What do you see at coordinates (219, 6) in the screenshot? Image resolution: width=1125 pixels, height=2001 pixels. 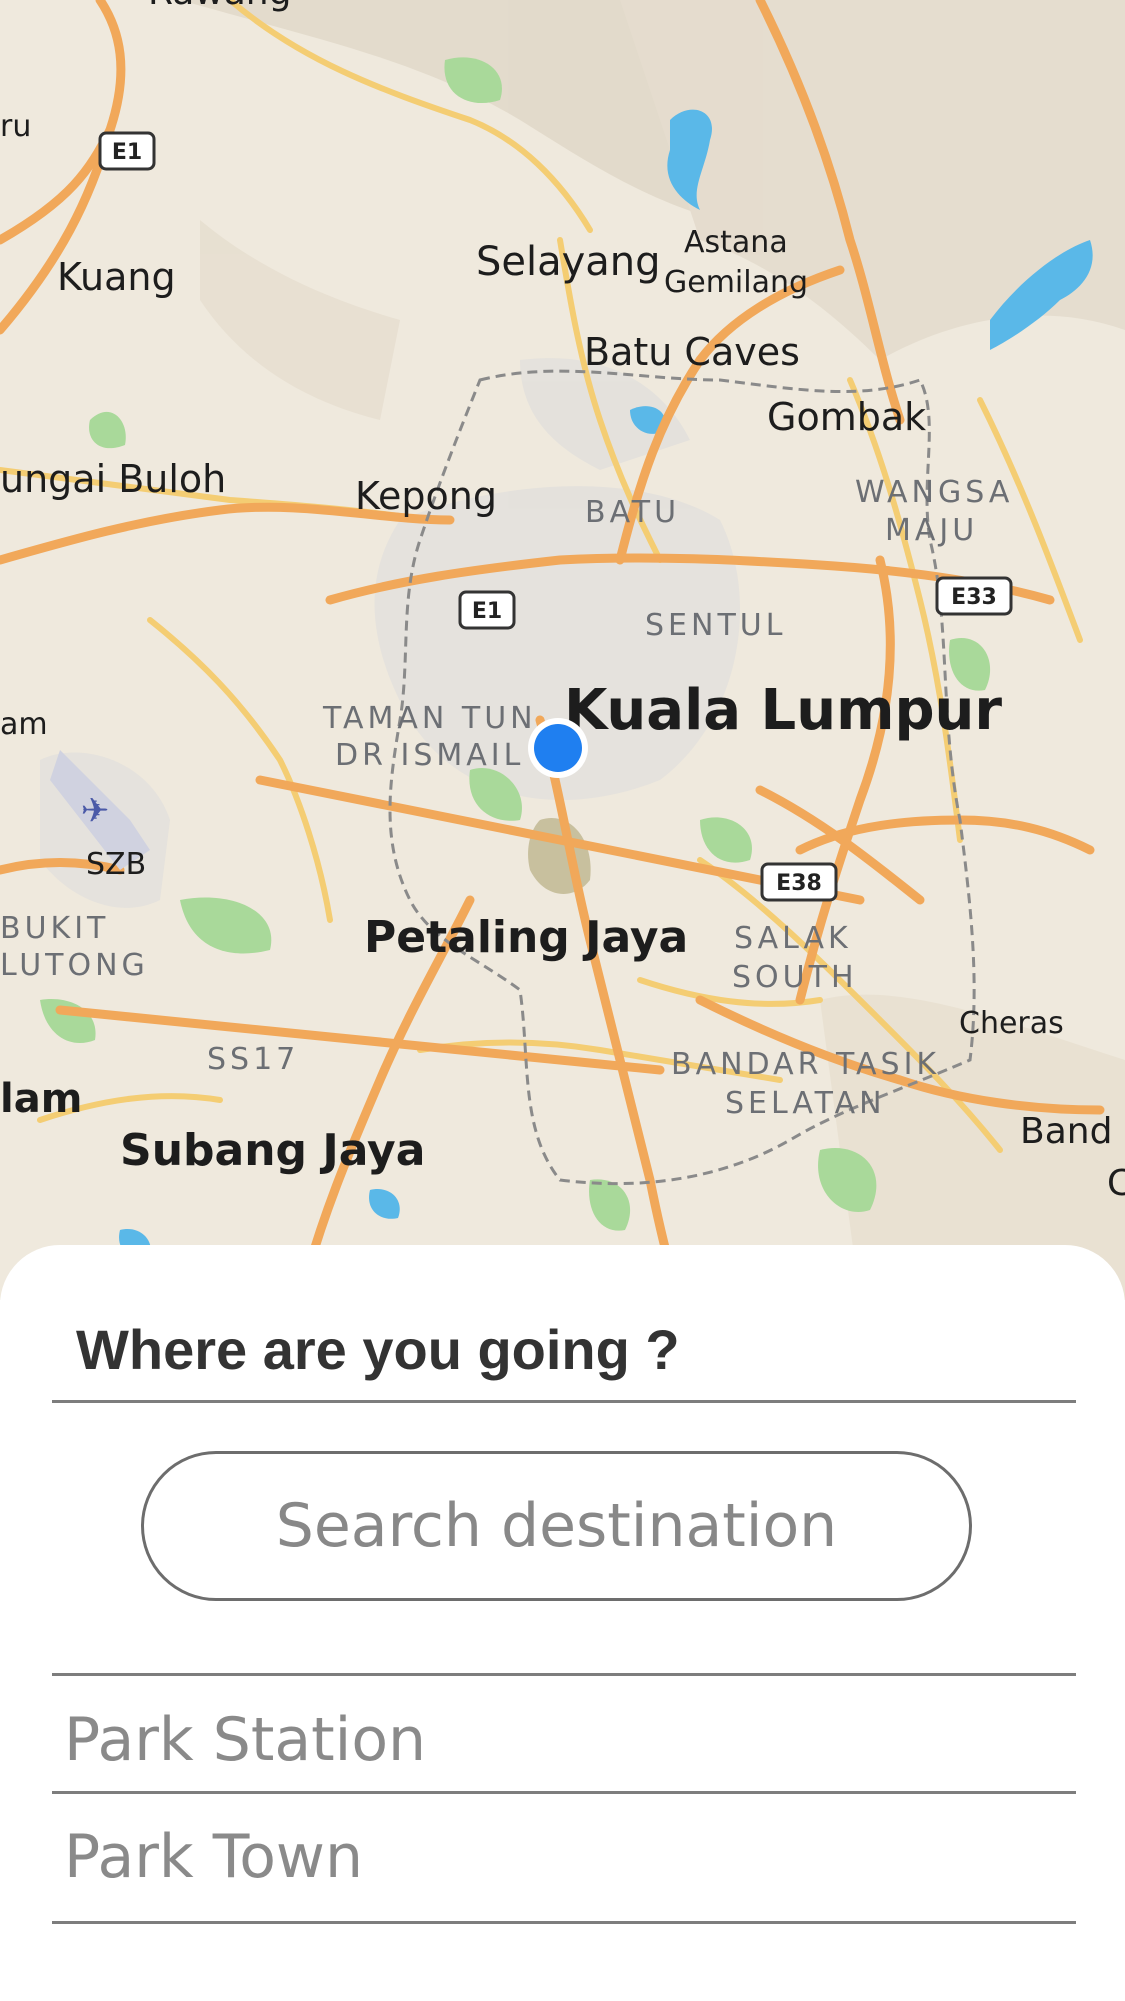 I see `map-label-rawang: Rawang` at bounding box center [219, 6].